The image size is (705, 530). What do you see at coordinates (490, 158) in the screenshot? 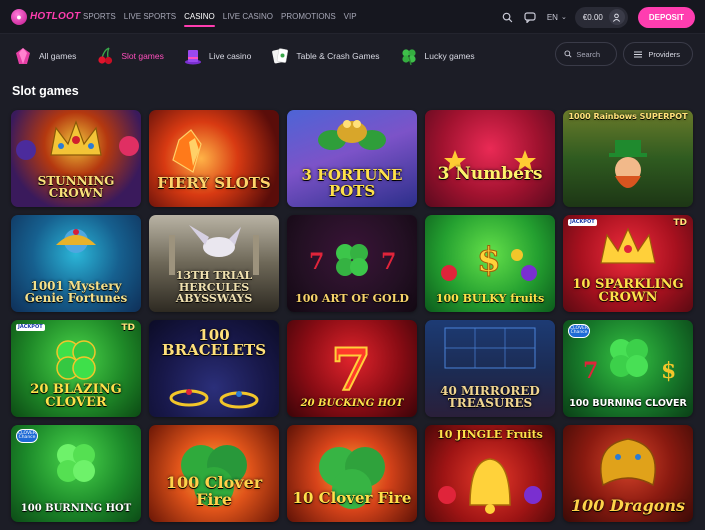
I see `game-tile-3-numbers: 3 Numbers` at bounding box center [490, 158].